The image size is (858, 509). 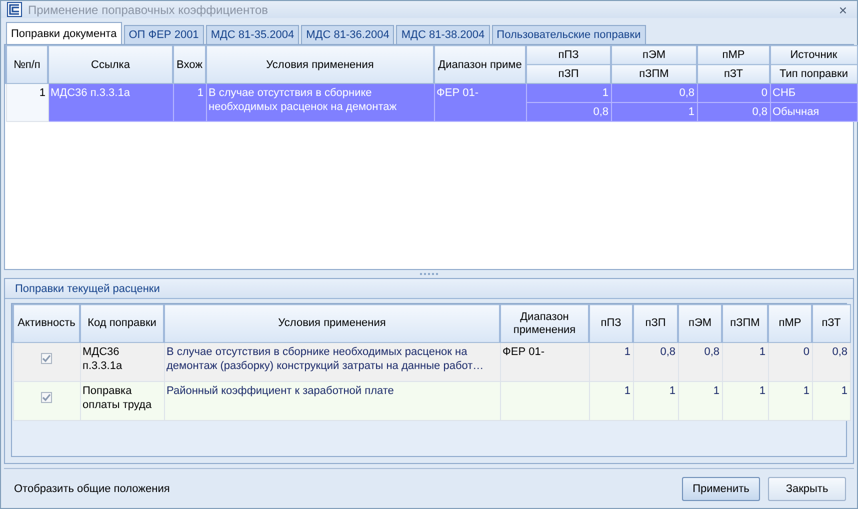 What do you see at coordinates (807, 488) in the screenshot?
I see `close-button: Закрыть` at bounding box center [807, 488].